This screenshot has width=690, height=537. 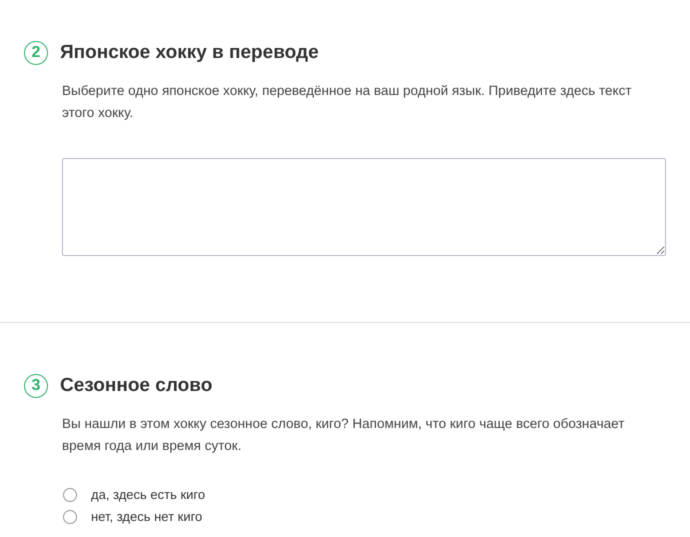 I want to click on question-number: 3, so click(x=36, y=386).